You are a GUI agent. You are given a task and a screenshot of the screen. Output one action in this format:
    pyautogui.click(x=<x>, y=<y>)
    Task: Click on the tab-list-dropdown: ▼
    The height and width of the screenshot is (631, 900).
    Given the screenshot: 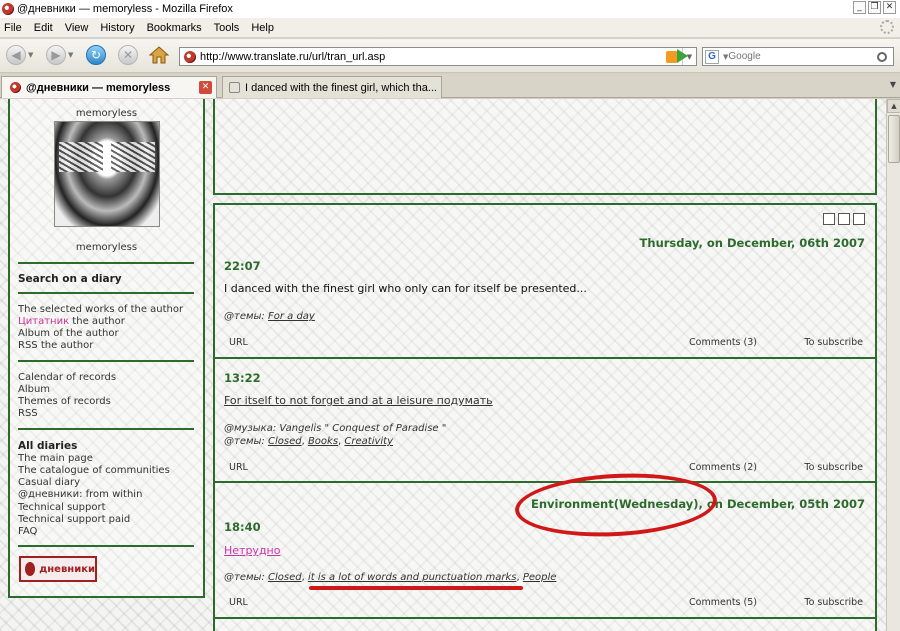 What is the action you would take?
    pyautogui.click(x=893, y=84)
    